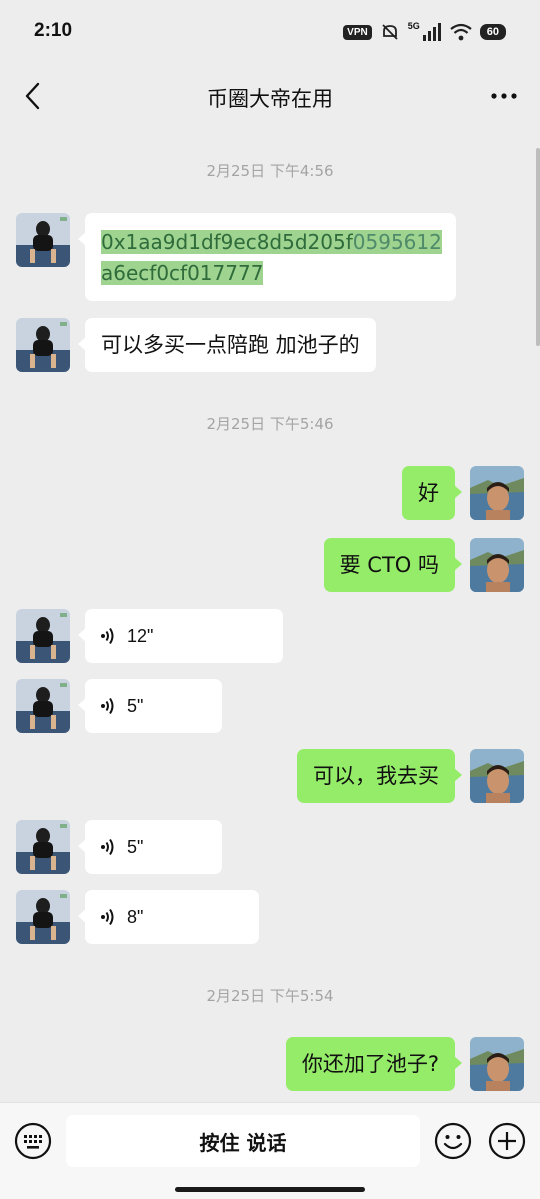 Image resolution: width=540 pixels, height=1199 pixels. Describe the element at coordinates (270, 32) in the screenshot. I see `status-bar: 2:10 VPN 5G 60` at that location.